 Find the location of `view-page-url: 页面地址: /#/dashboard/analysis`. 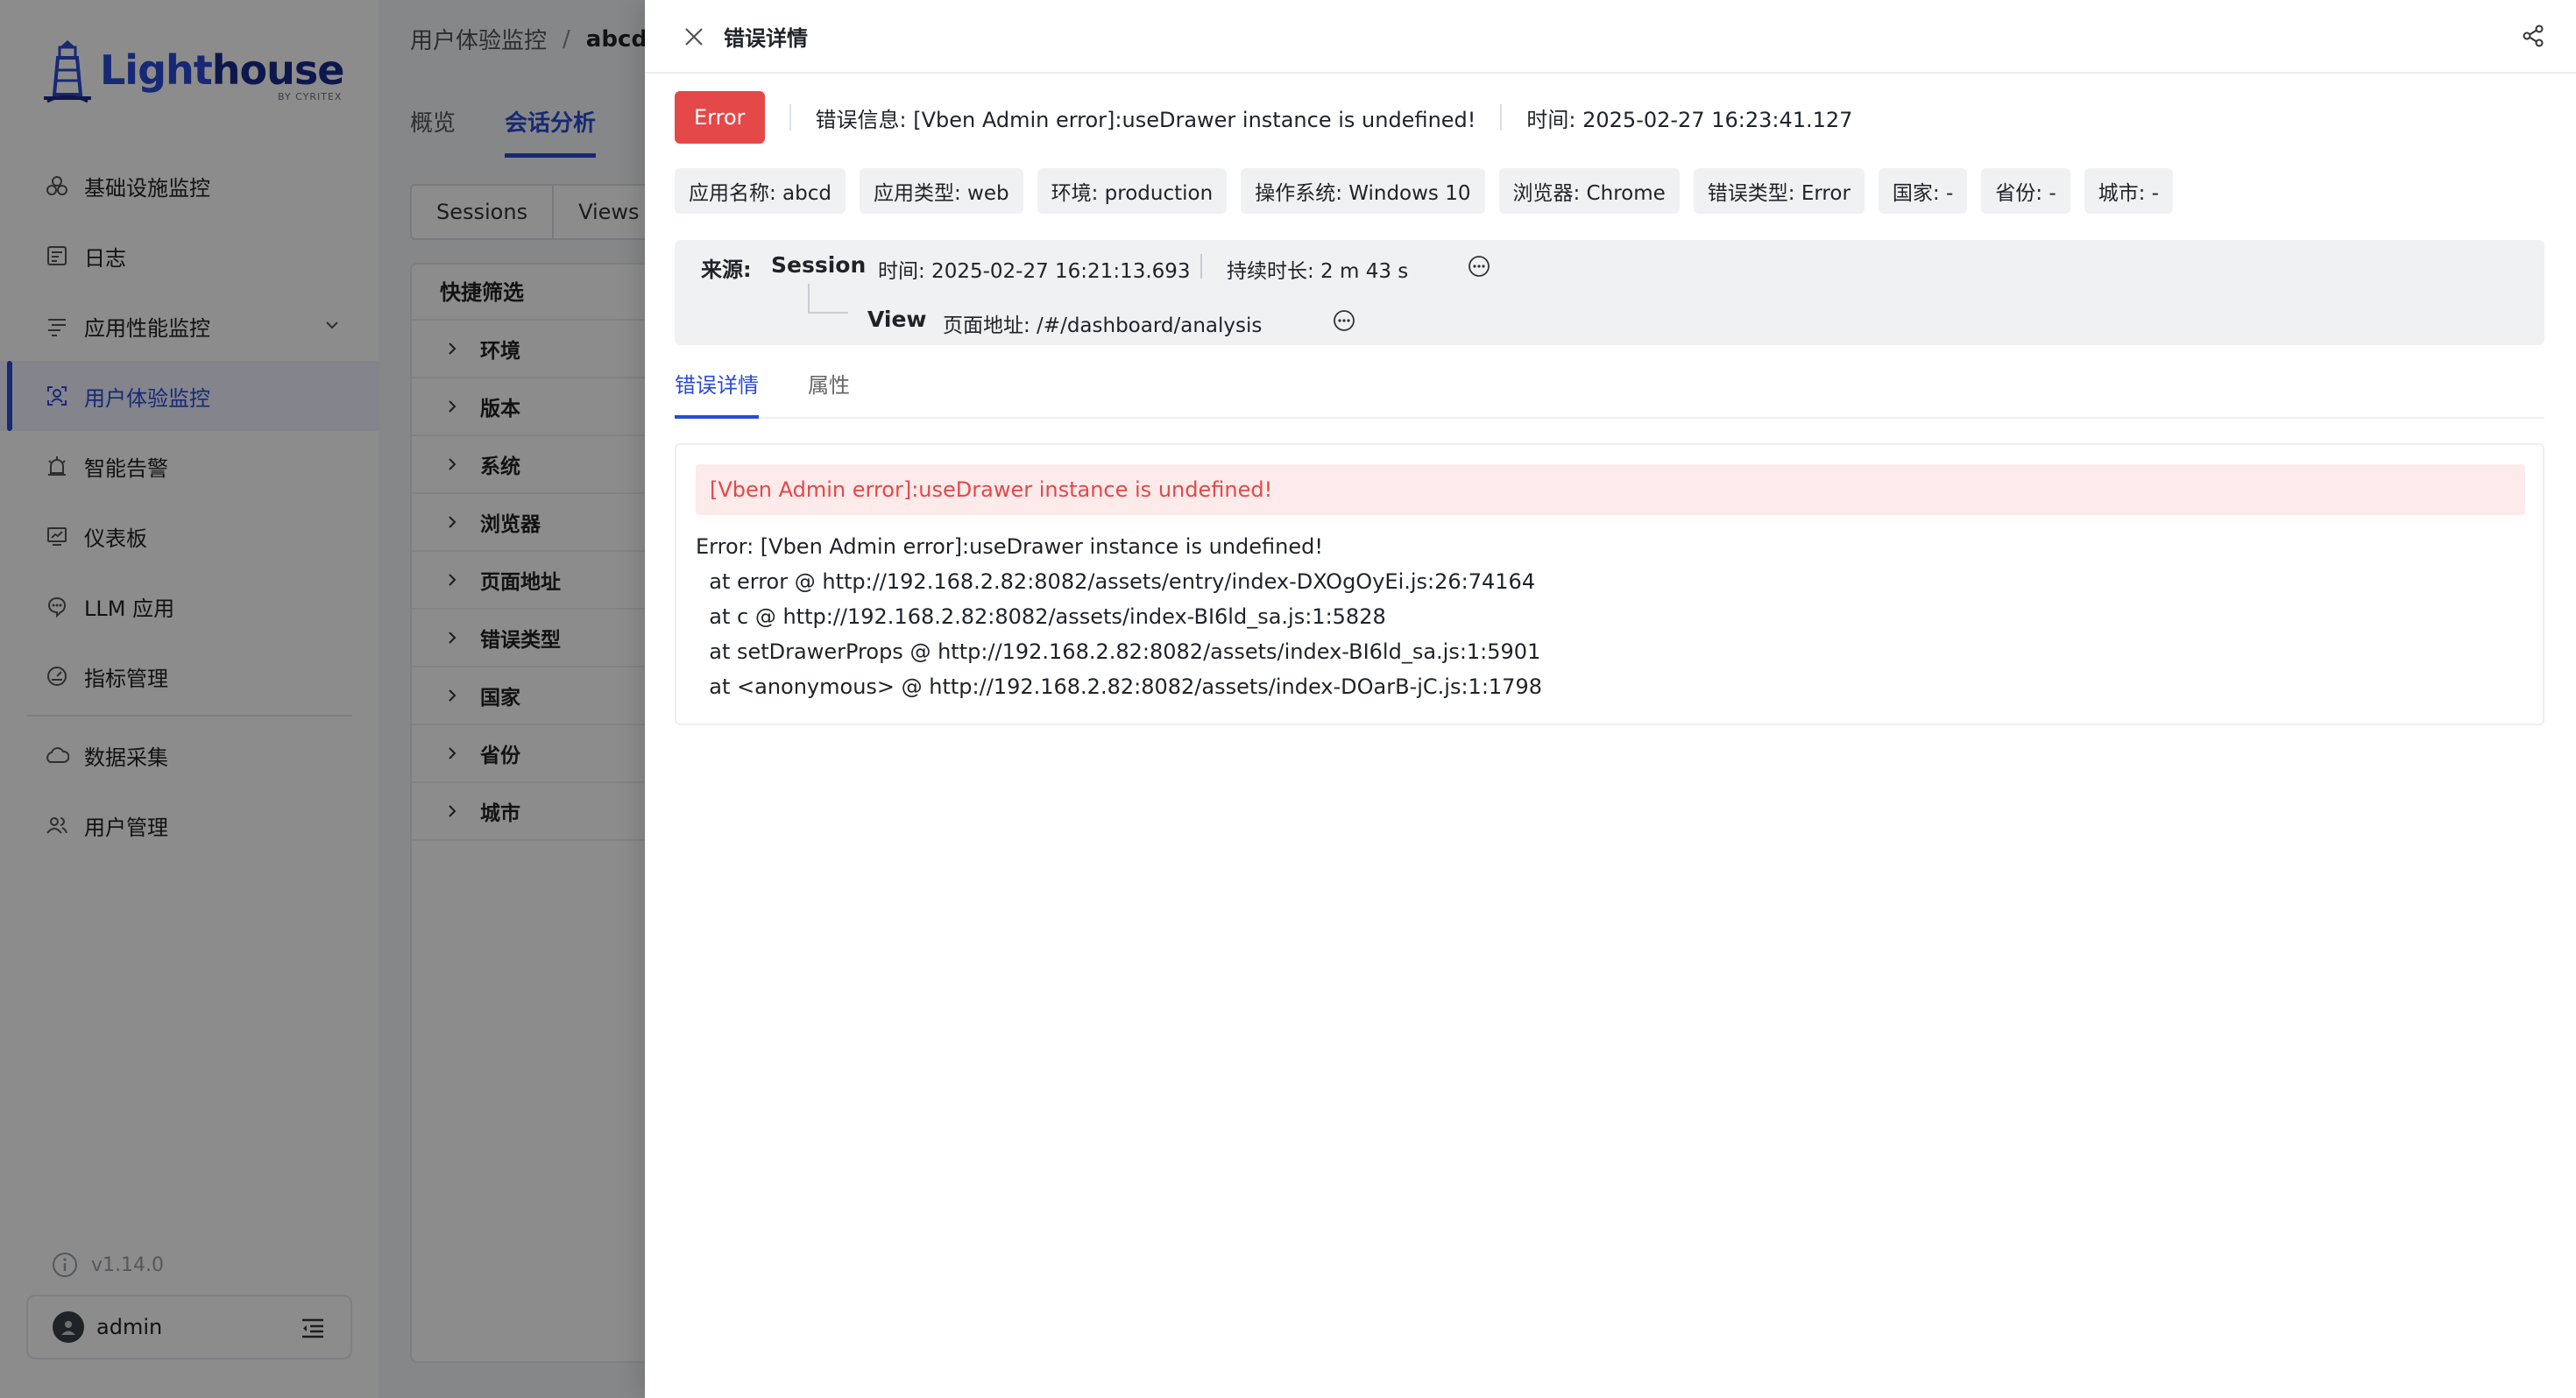

view-page-url: 页面地址: /#/dashboard/analysis is located at coordinates (1103, 325).